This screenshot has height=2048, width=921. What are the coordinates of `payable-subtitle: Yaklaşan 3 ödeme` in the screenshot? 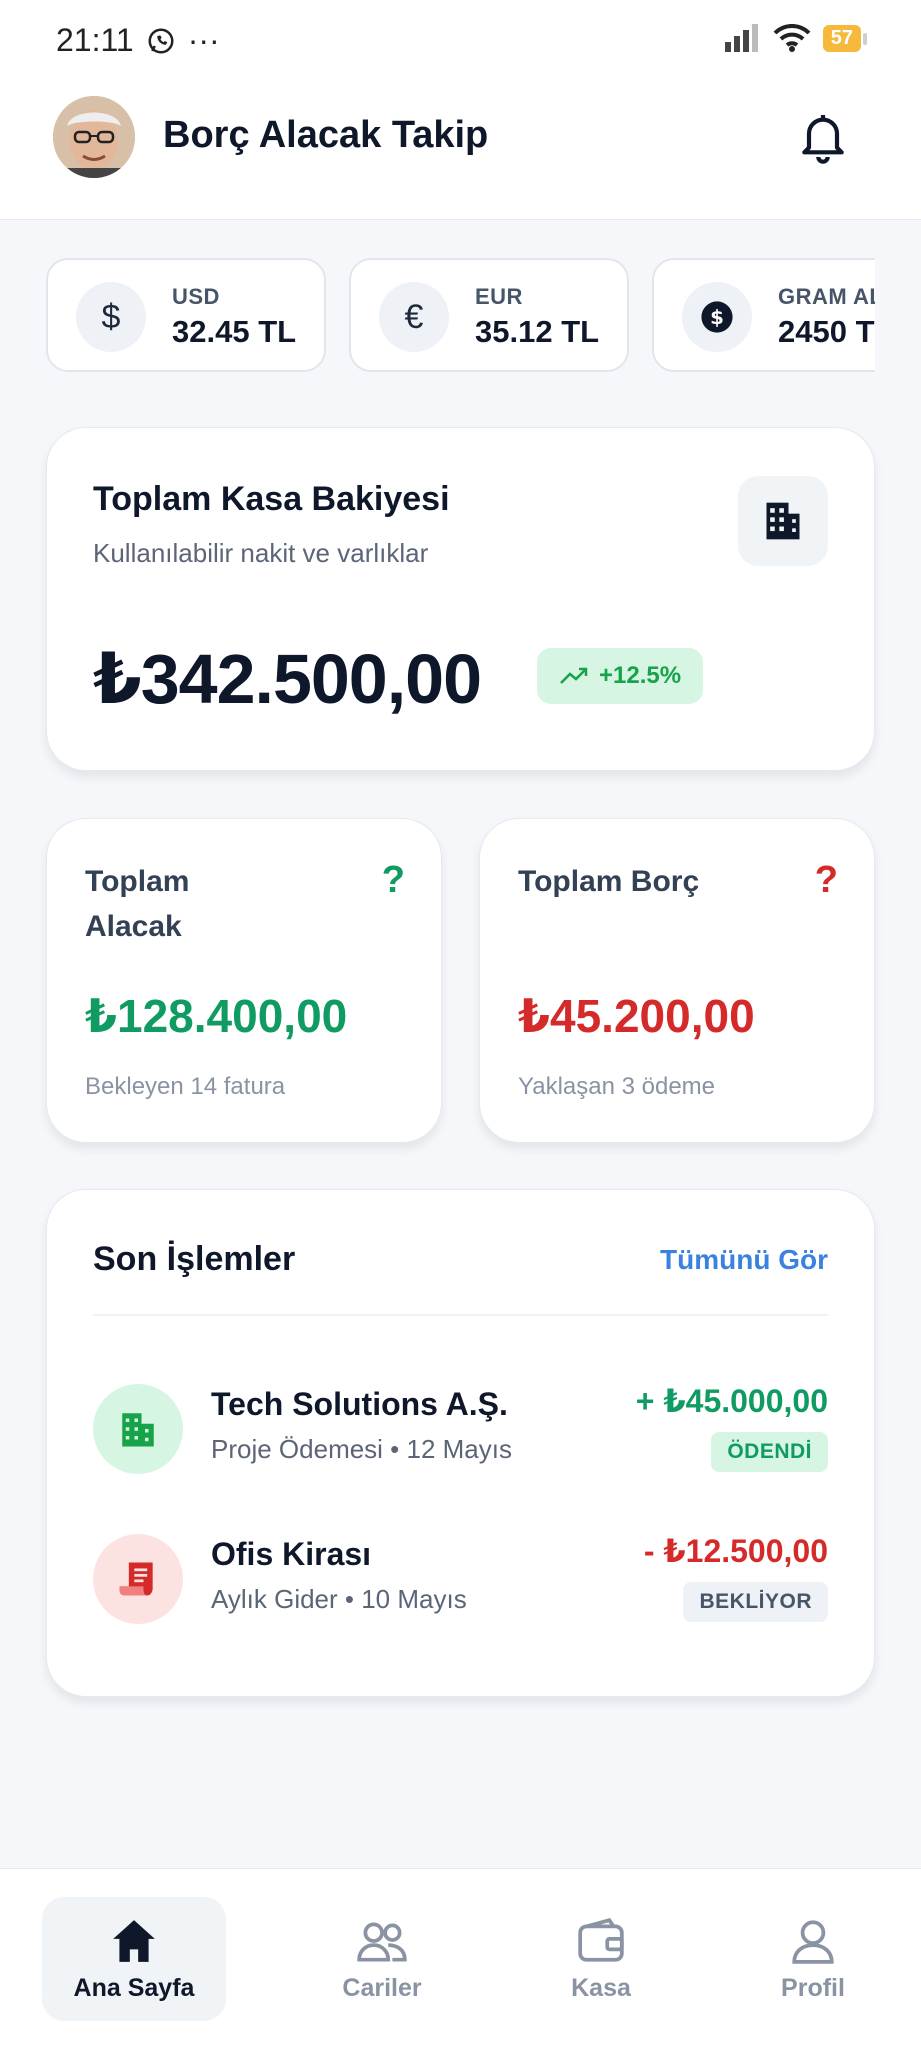 It's located at (617, 1086).